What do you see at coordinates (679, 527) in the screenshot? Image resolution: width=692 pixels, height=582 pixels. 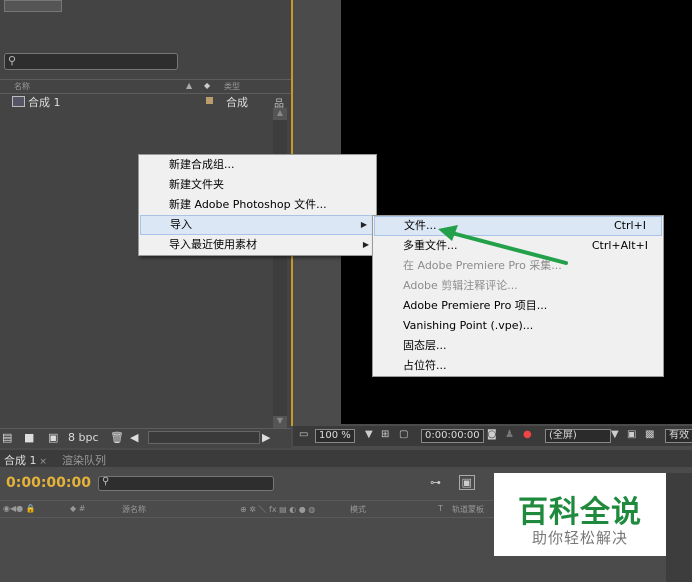 I see `timeline-right-strip` at bounding box center [679, 527].